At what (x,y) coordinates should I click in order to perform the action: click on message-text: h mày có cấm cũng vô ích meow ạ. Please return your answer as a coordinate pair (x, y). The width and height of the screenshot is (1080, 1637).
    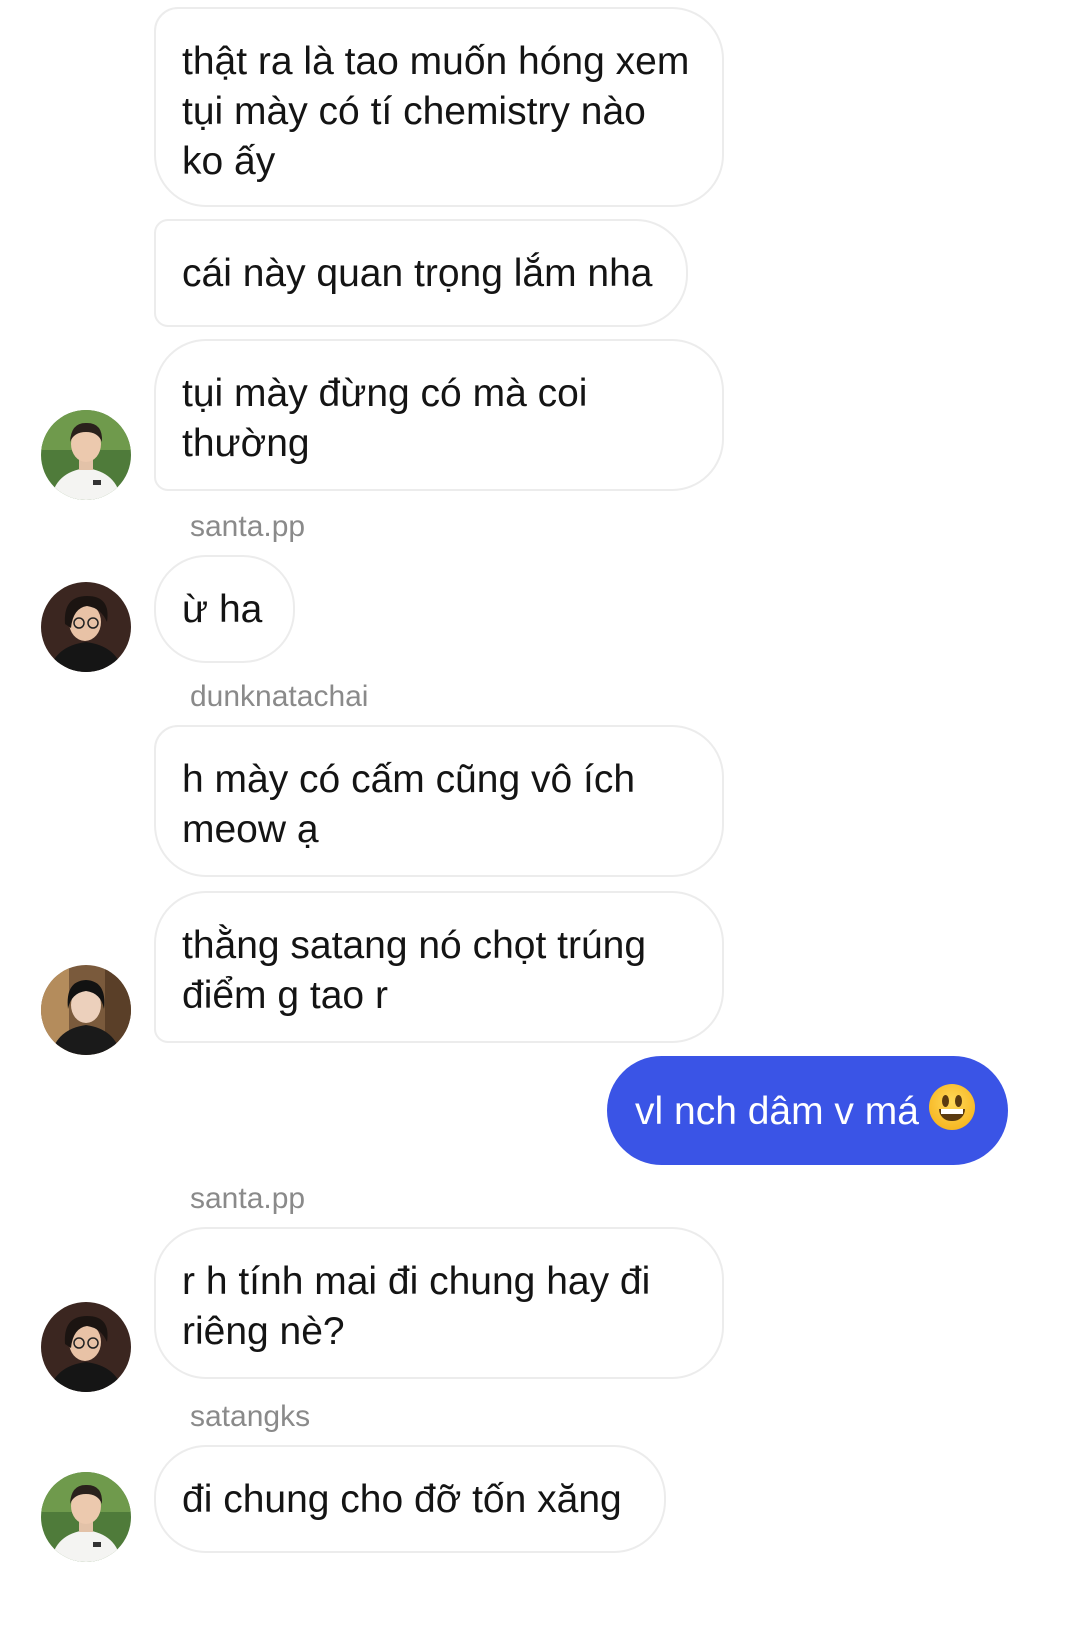
    Looking at the image, I should click on (409, 804).